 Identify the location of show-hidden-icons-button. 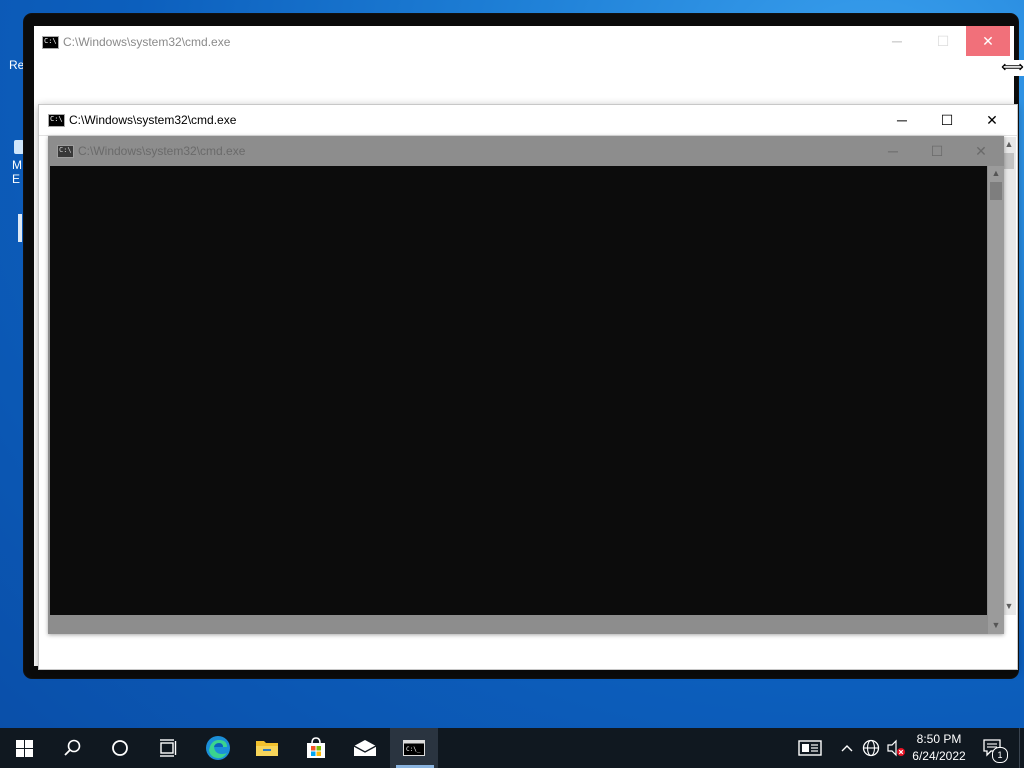
(847, 748).